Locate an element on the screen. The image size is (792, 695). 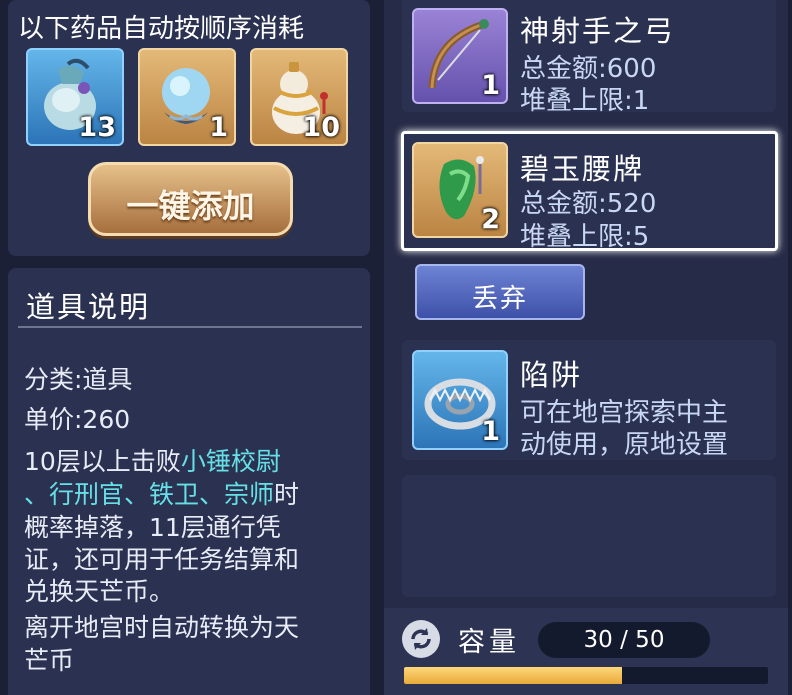
item-category: 分类:道具 is located at coordinates (78, 379).